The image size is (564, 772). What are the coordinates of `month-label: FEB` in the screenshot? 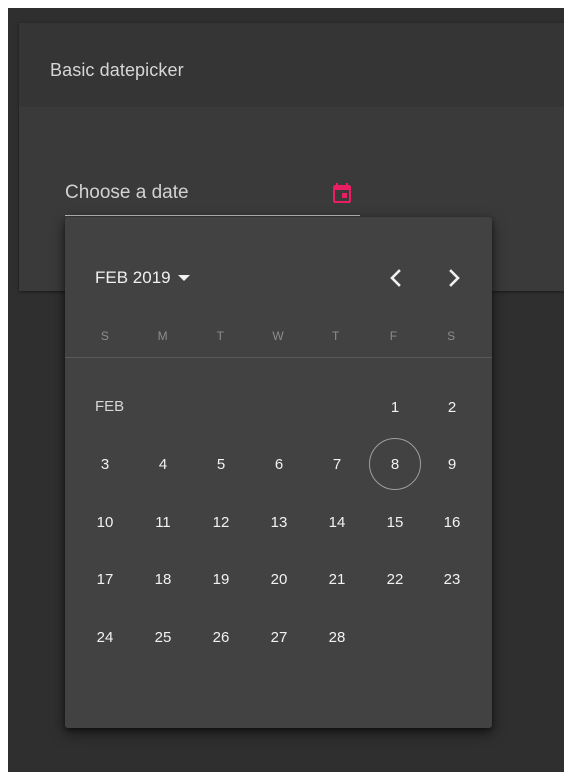 It's located at (110, 406).